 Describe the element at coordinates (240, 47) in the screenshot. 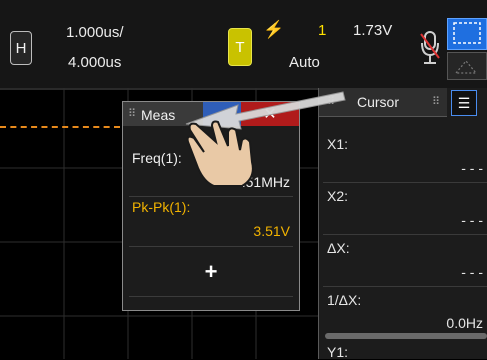

I see `trigger-button: T` at that location.